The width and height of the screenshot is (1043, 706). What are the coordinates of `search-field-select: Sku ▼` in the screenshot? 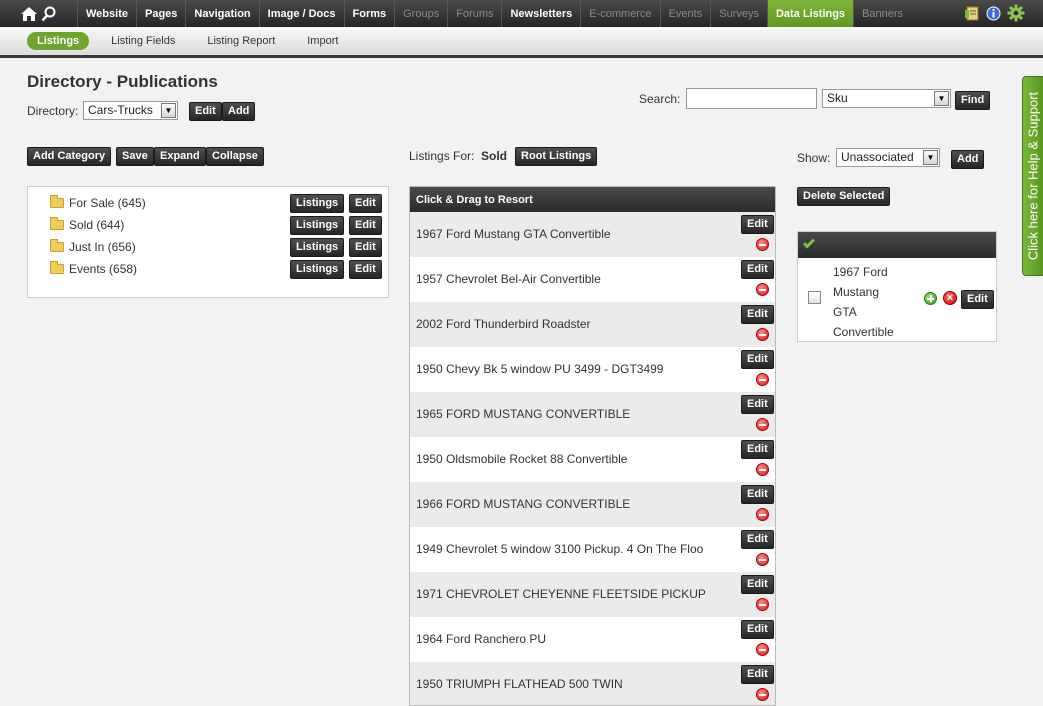 It's located at (886, 98).